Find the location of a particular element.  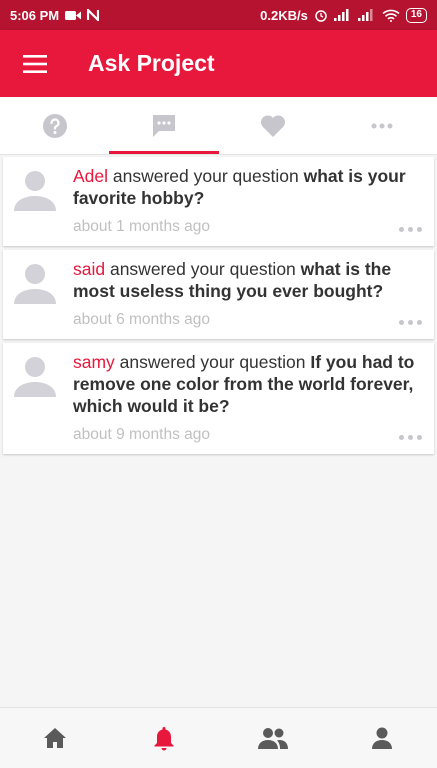

video-camera-icon is located at coordinates (73, 15).